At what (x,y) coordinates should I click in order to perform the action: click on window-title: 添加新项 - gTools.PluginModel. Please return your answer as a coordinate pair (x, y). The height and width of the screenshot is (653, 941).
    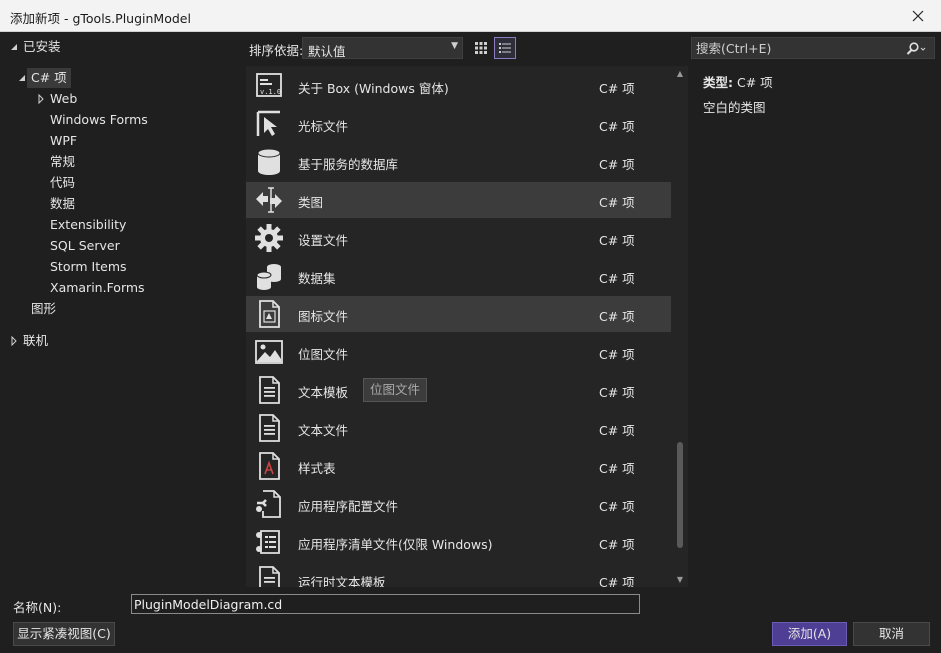
    Looking at the image, I should click on (100, 18).